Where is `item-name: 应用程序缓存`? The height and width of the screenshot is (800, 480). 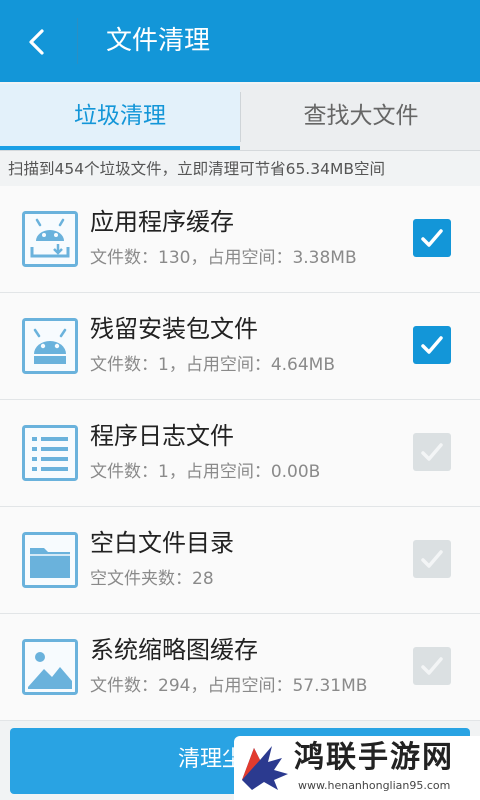
item-name: 应用程序缓存 is located at coordinates (162, 222).